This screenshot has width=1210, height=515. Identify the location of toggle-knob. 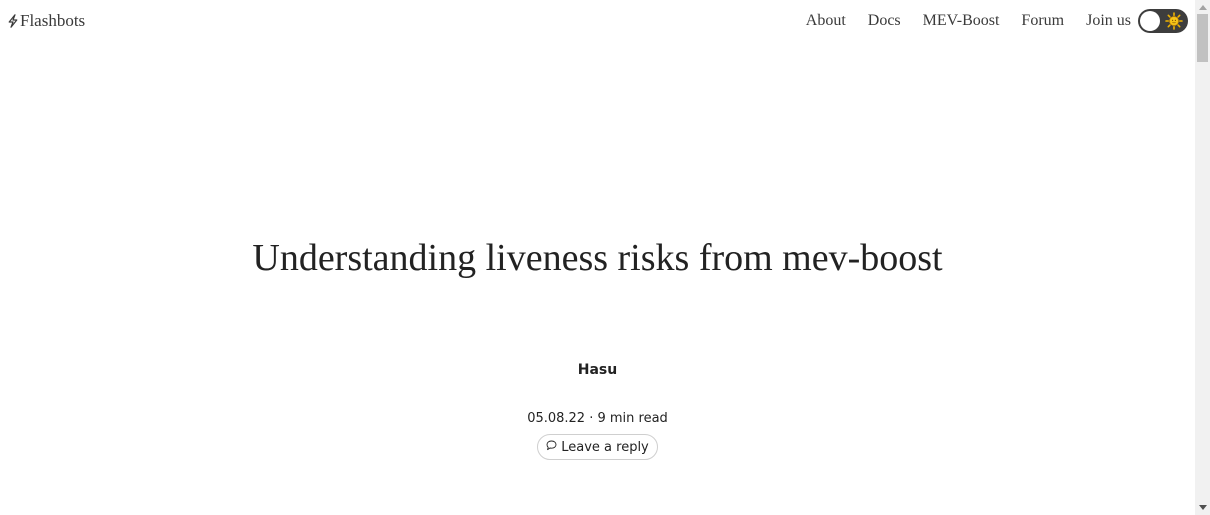
(1150, 21).